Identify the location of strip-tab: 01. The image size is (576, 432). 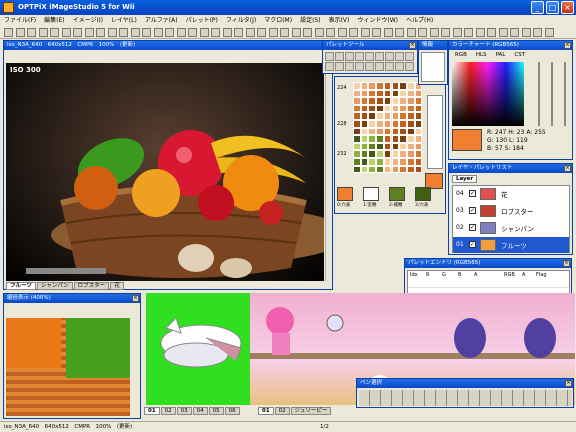
(152, 411).